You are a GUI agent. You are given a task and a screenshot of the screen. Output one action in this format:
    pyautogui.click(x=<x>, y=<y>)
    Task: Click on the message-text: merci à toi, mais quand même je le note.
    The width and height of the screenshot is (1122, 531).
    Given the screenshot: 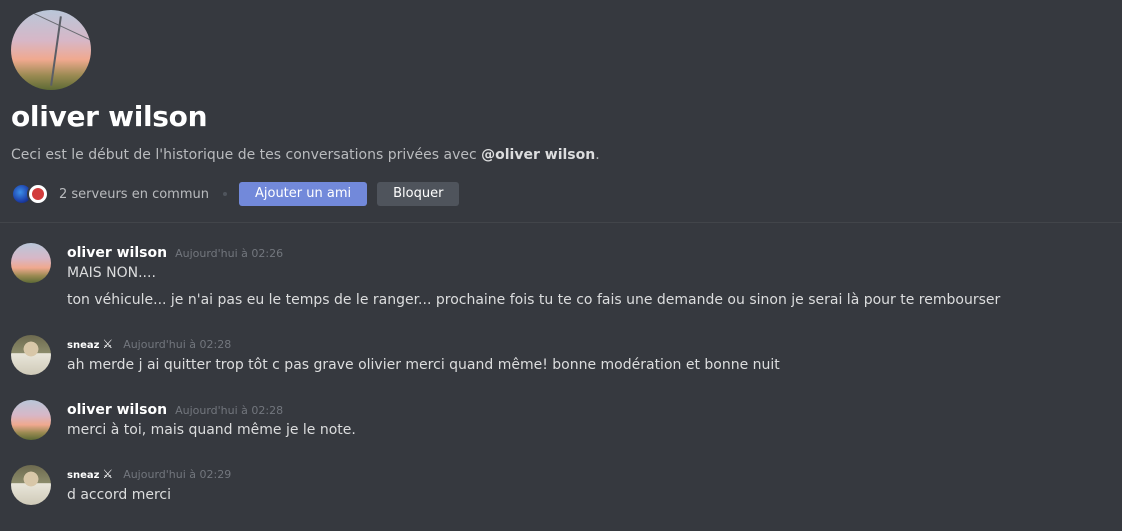 What is the action you would take?
    pyautogui.click(x=211, y=430)
    